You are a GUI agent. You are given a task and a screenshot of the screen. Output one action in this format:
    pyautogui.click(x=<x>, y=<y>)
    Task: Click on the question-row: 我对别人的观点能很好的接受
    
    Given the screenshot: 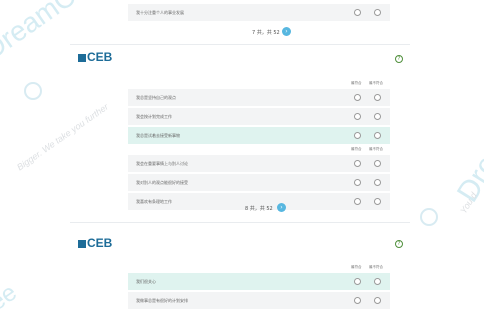 What is the action you would take?
    pyautogui.click(x=259, y=182)
    